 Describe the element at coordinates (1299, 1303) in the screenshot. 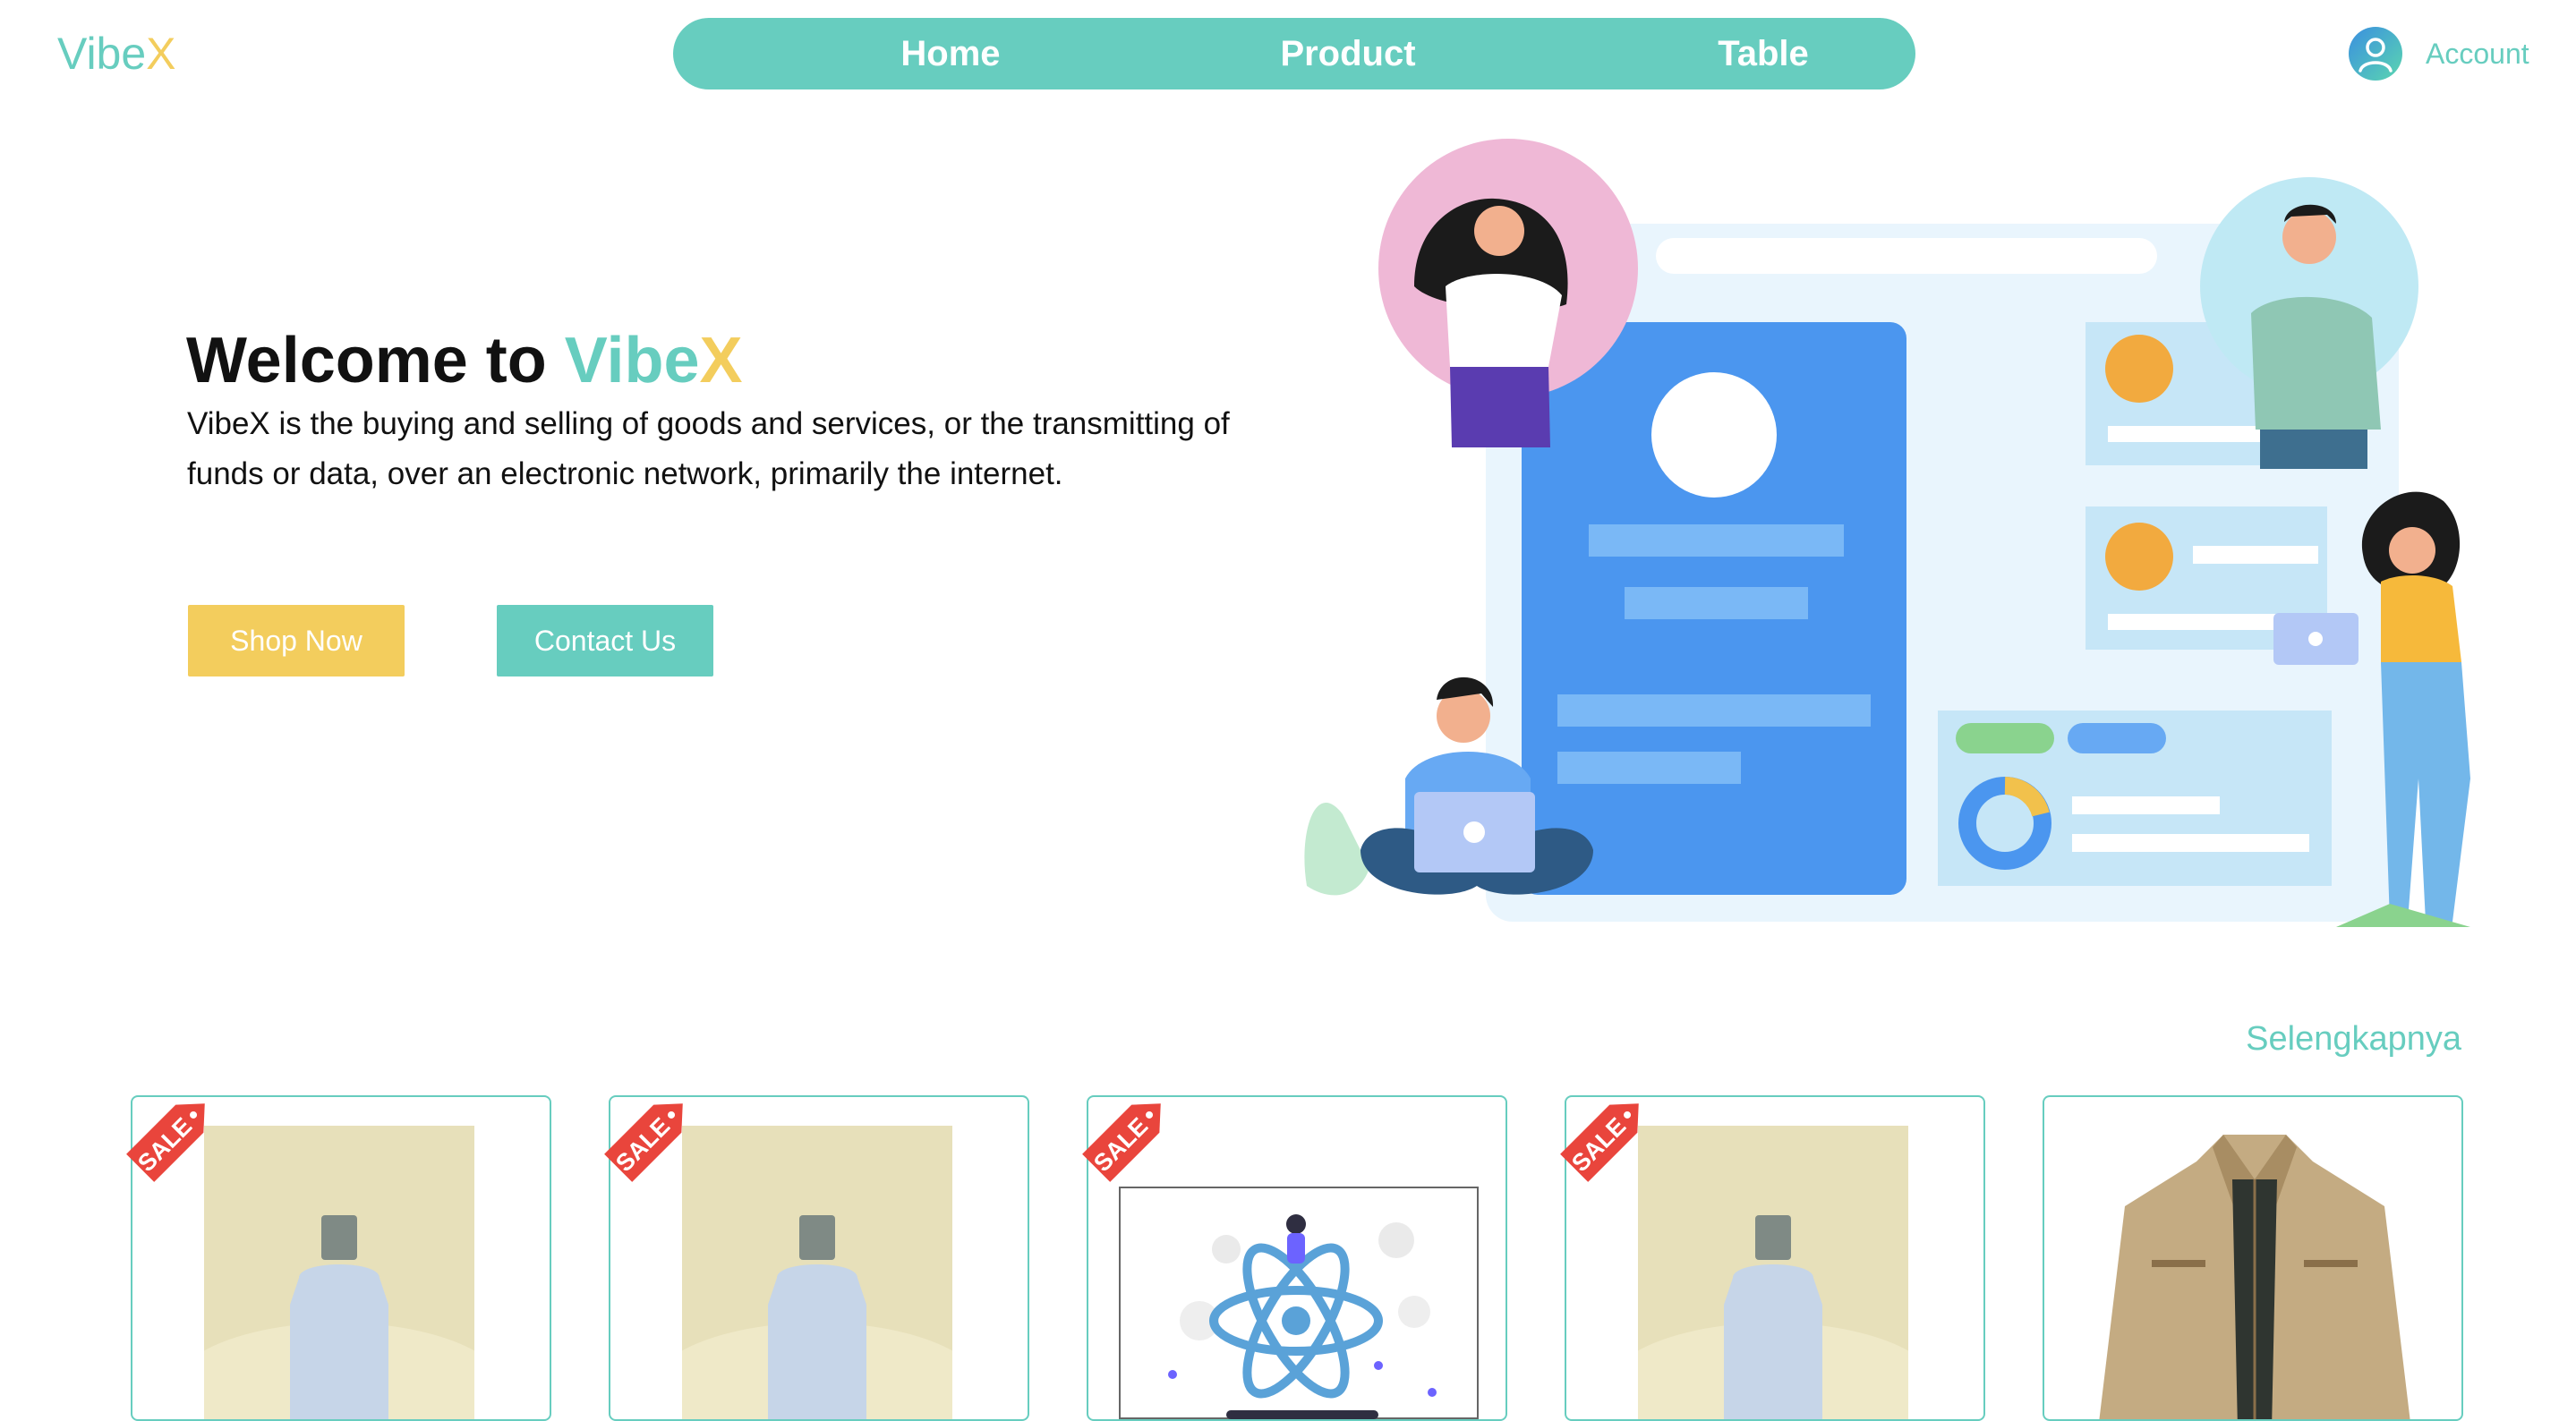

I see `product-image-react` at that location.